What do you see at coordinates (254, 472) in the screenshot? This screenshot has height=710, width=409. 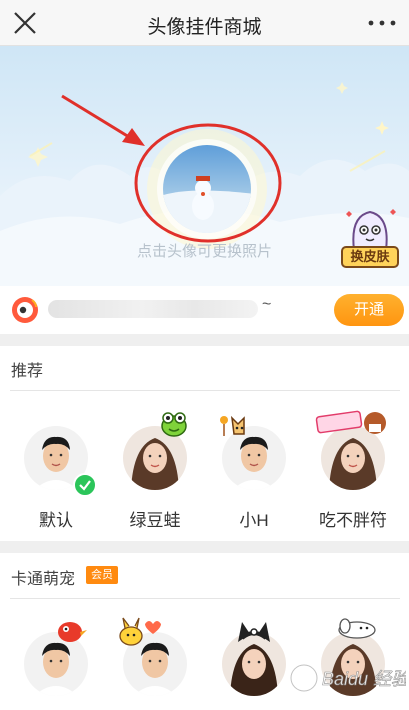 I see `pendant-item-little-h: 小H` at bounding box center [254, 472].